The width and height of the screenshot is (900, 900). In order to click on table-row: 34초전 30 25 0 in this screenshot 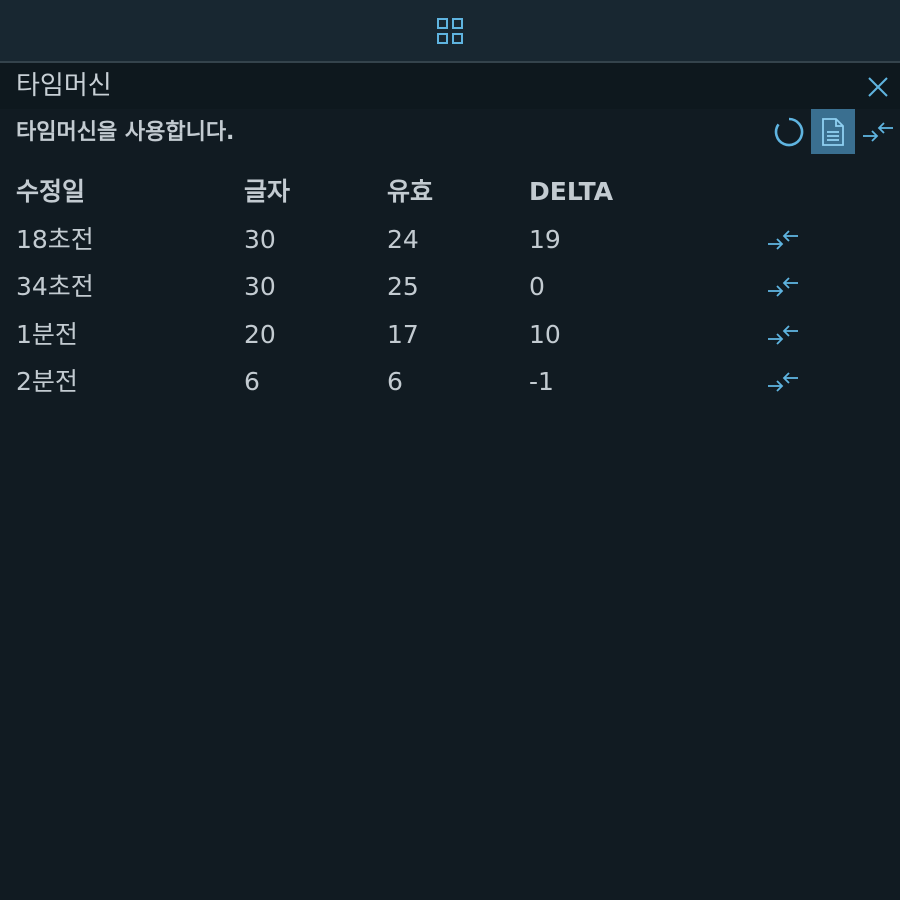, I will do `click(450, 289)`.